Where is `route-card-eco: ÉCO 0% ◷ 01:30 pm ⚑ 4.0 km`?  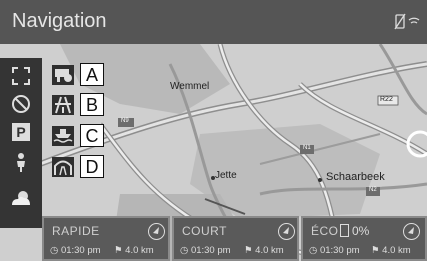 route-card-eco: ÉCO 0% ◷ 01:30 pm ⚑ 4.0 km is located at coordinates (364, 238).